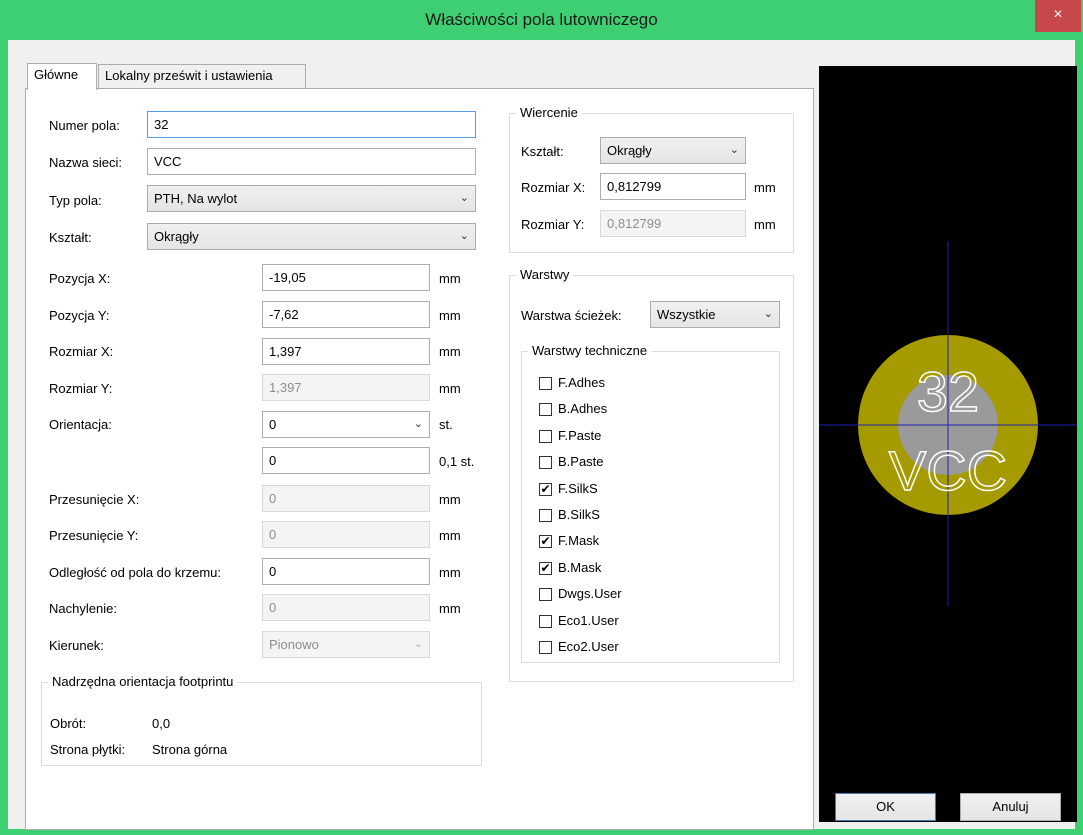 The height and width of the screenshot is (835, 1083). What do you see at coordinates (686, 314) in the screenshot?
I see `copper-layer-value: Wszystkie` at bounding box center [686, 314].